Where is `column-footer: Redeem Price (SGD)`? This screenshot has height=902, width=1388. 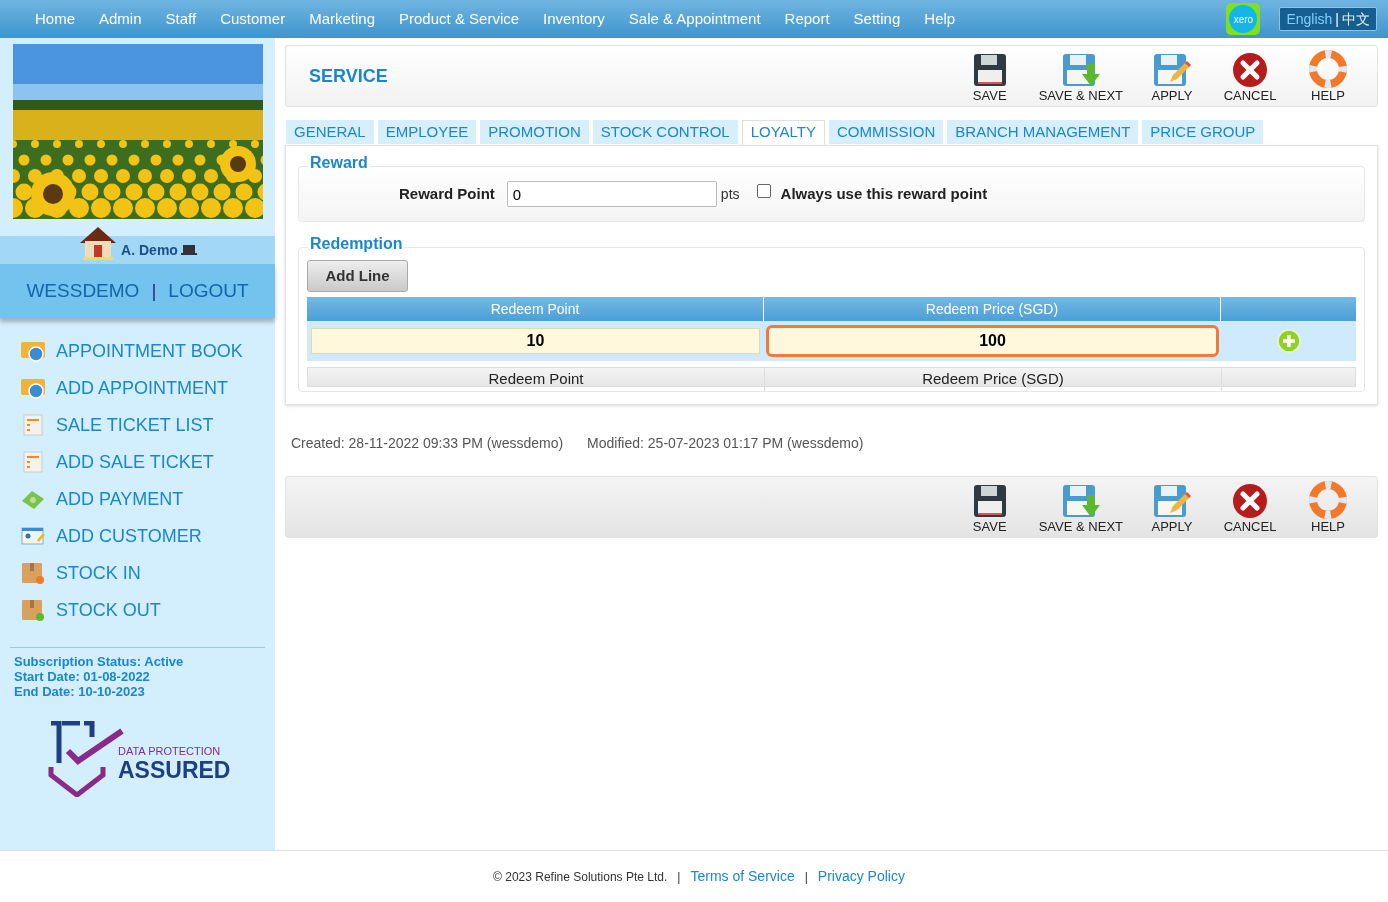
column-footer: Redeem Price (SGD) is located at coordinates (993, 379).